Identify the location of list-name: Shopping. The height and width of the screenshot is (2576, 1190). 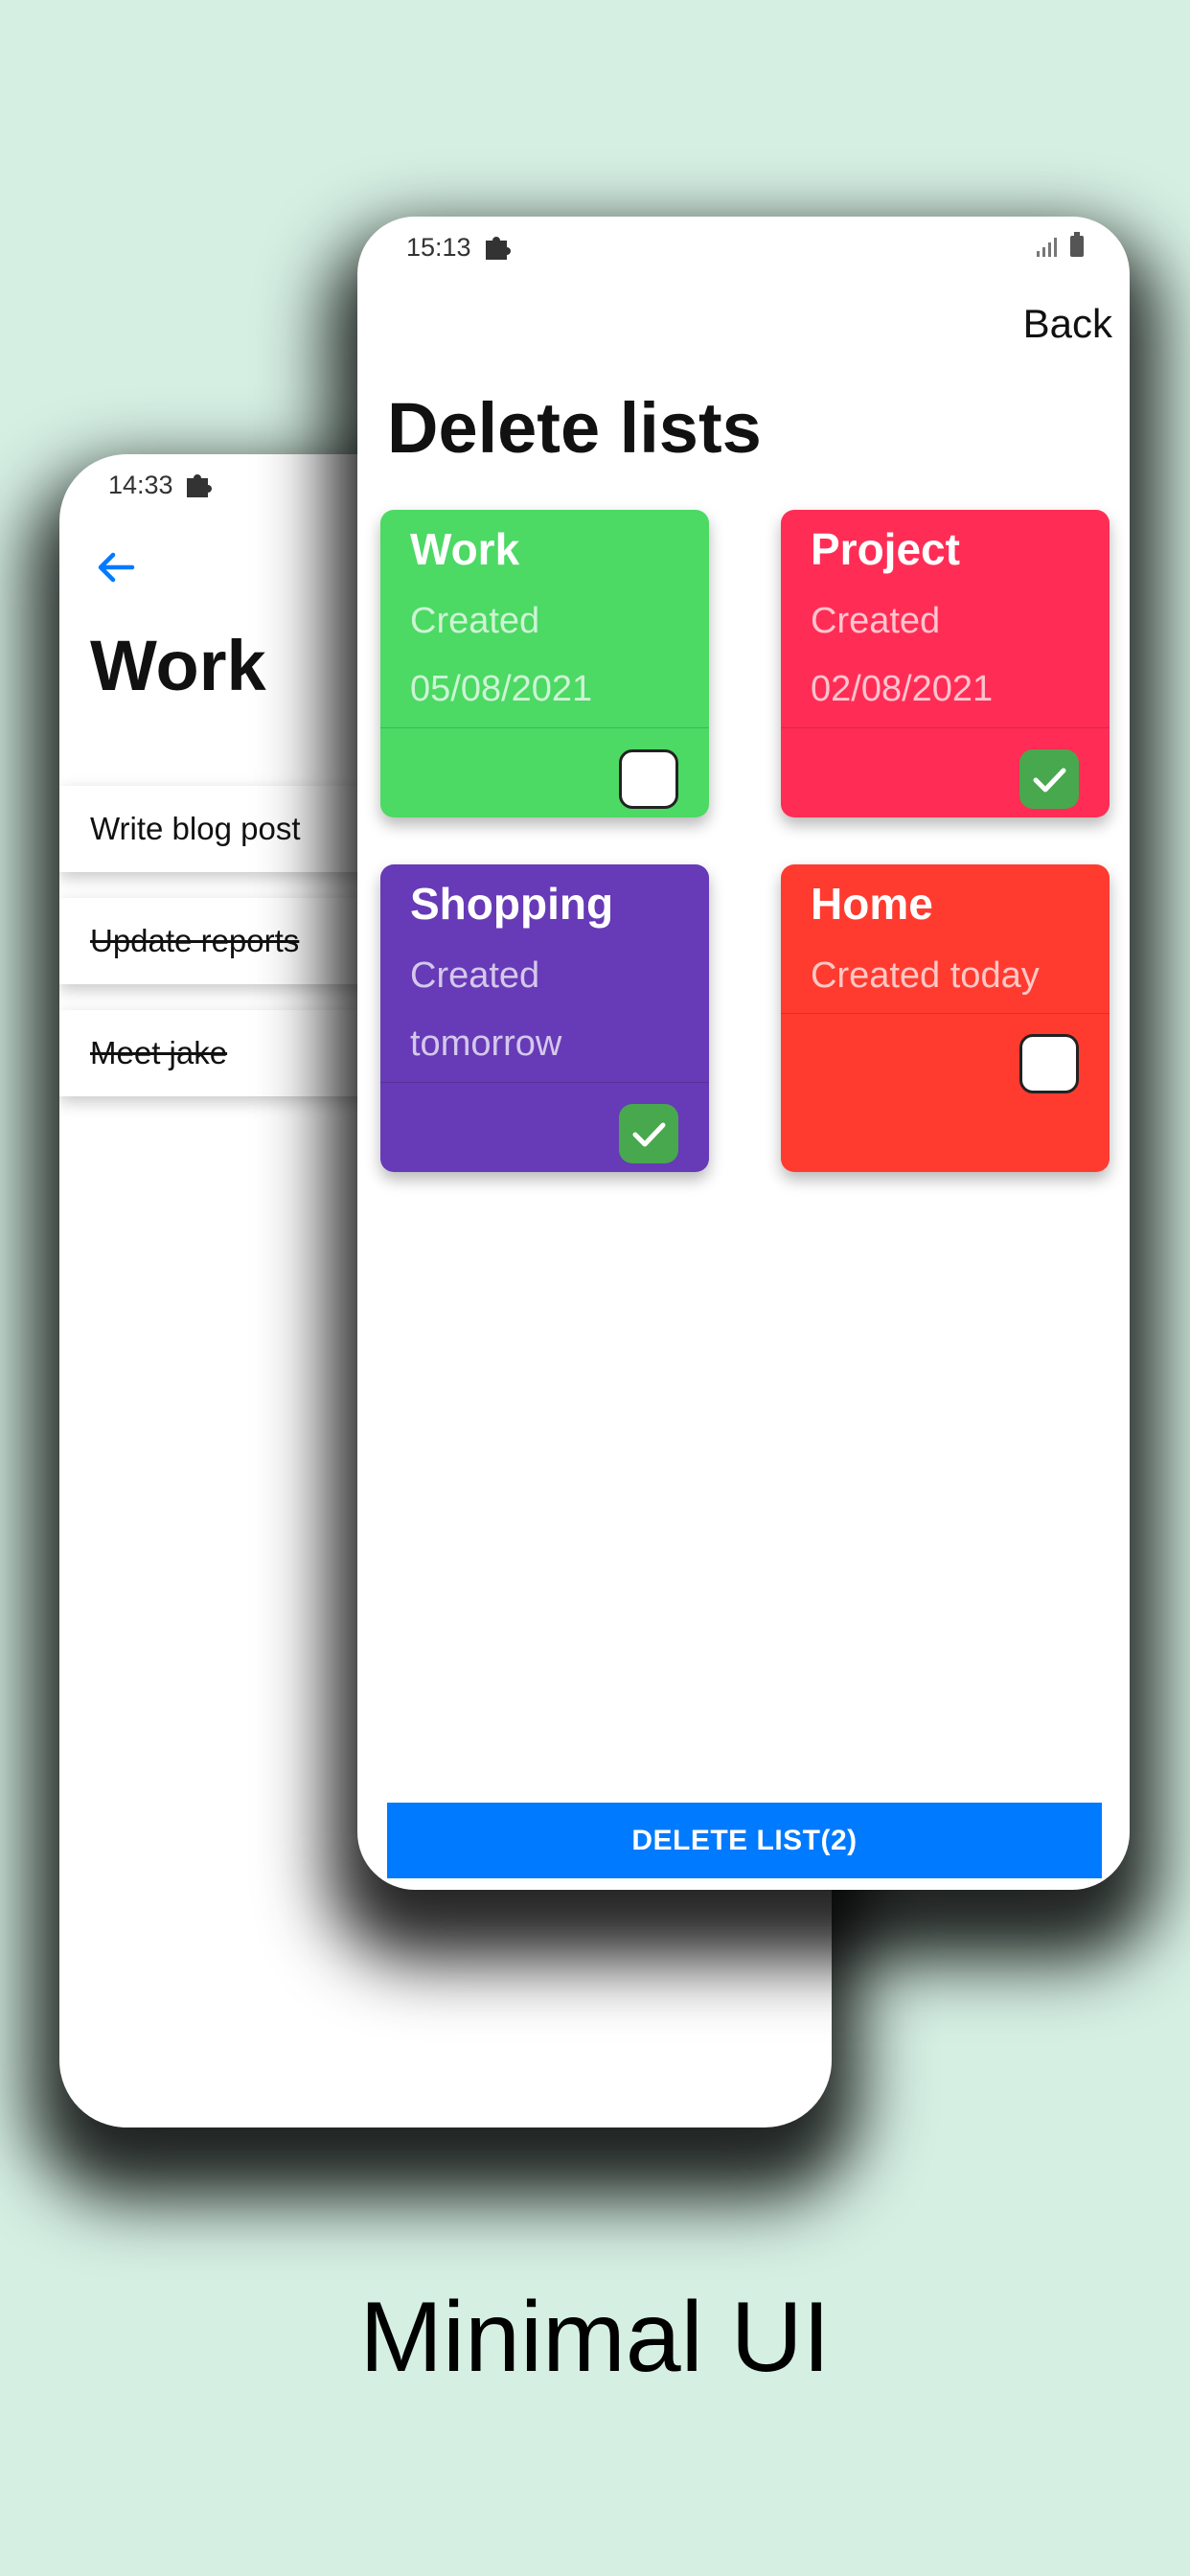
(512, 904).